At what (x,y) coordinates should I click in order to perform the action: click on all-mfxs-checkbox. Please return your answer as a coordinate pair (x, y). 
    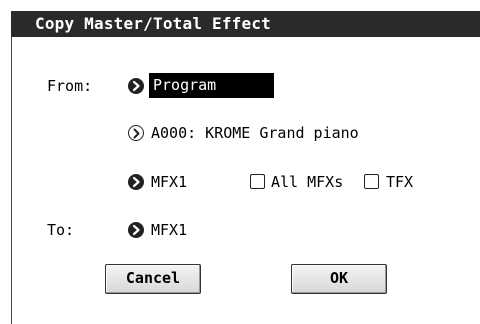
    Looking at the image, I should click on (257, 181).